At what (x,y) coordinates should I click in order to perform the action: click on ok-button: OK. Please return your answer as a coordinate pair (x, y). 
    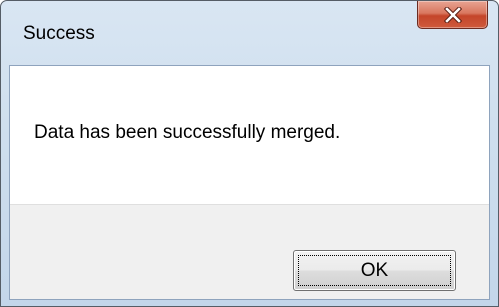
    Looking at the image, I should click on (374, 270).